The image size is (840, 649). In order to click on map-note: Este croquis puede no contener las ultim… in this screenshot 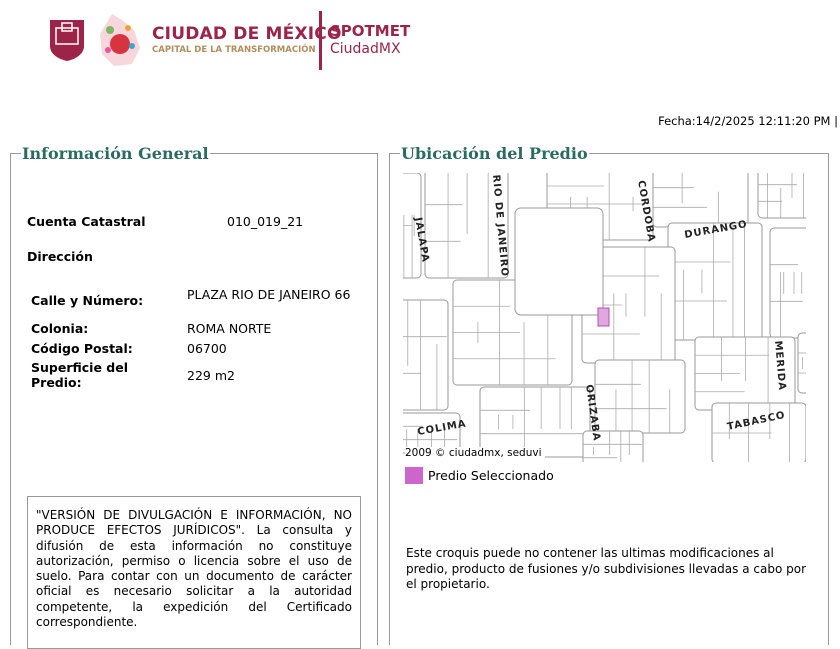, I will do `click(606, 568)`.